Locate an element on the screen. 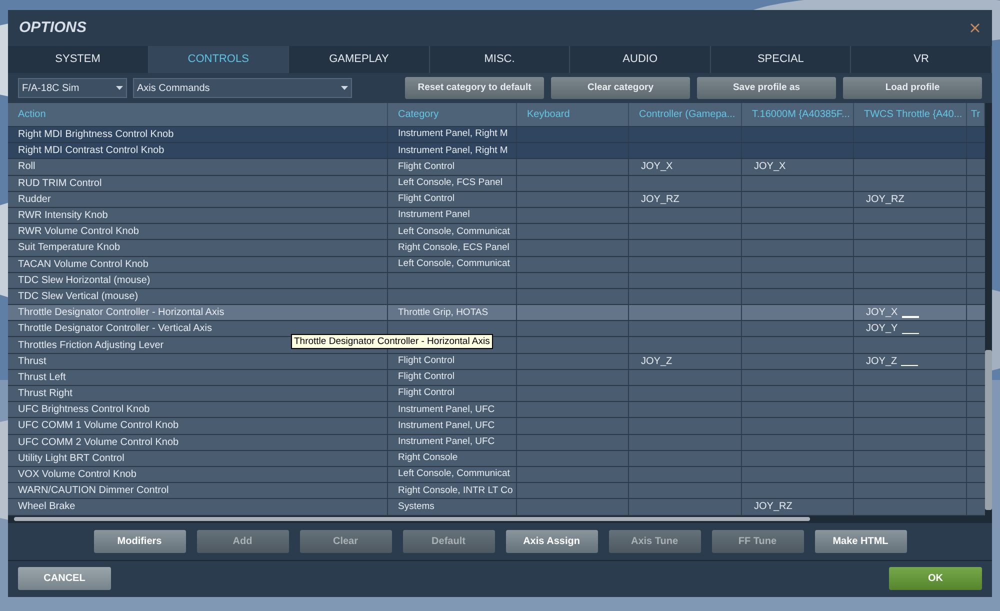 The width and height of the screenshot is (1000, 611). tooltip: Throttle Designator Controller - Horizontal Axis is located at coordinates (392, 341).